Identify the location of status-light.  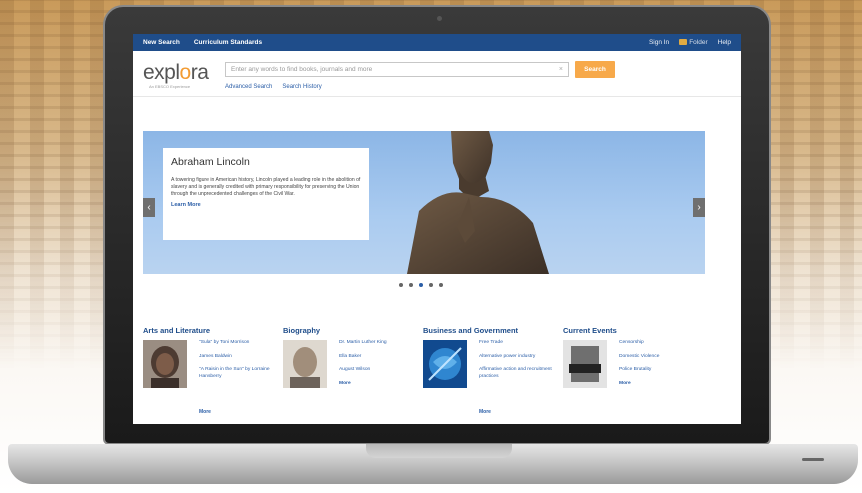
(813, 459).